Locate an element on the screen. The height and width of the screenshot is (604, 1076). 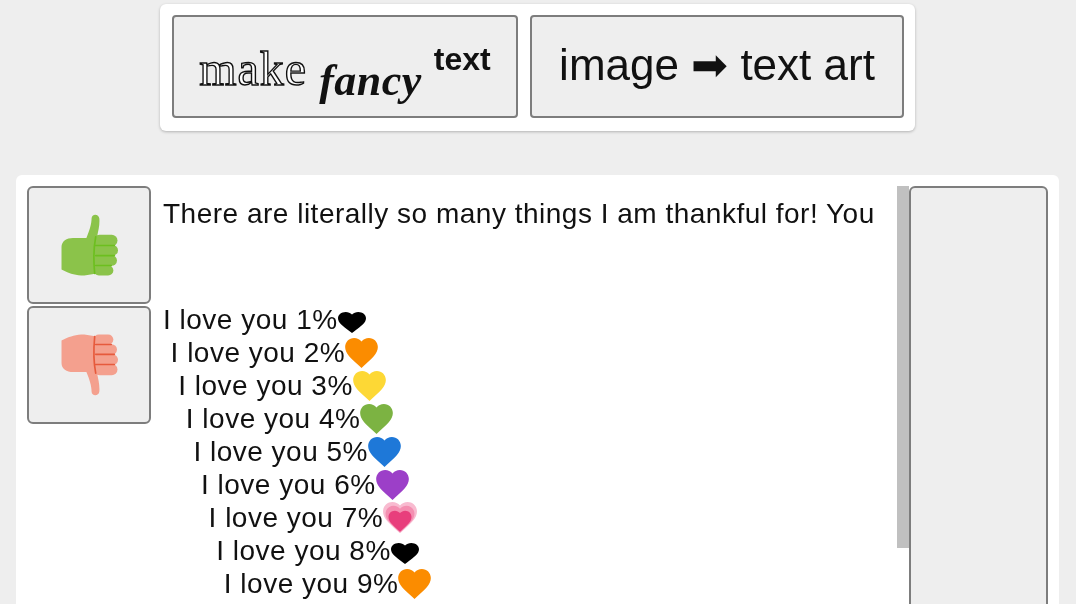
text-line: I love you 1% is located at coordinates (250, 319).